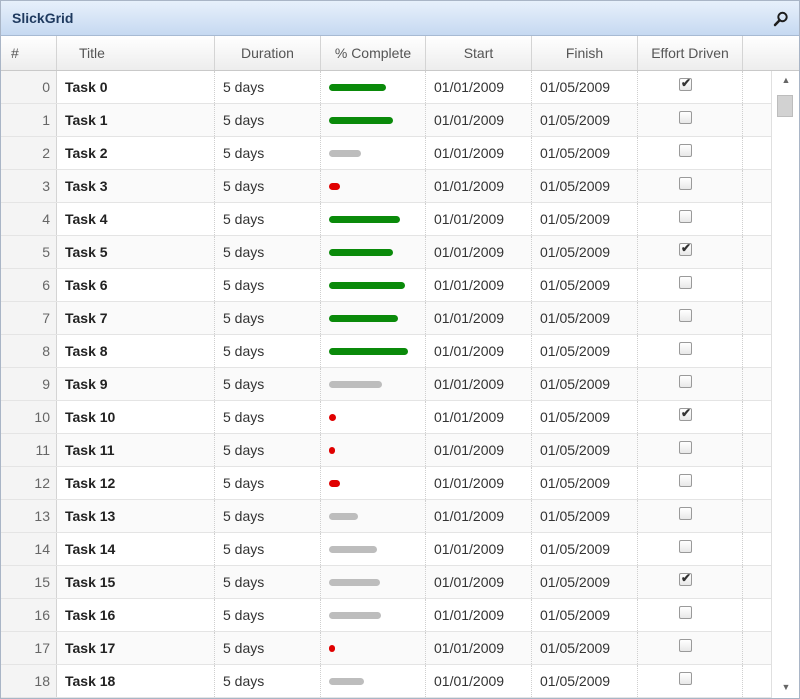  I want to click on table-row: 10 Task 10 5 days 01/01/2009 01/05/2009 ✔, so click(386, 417).